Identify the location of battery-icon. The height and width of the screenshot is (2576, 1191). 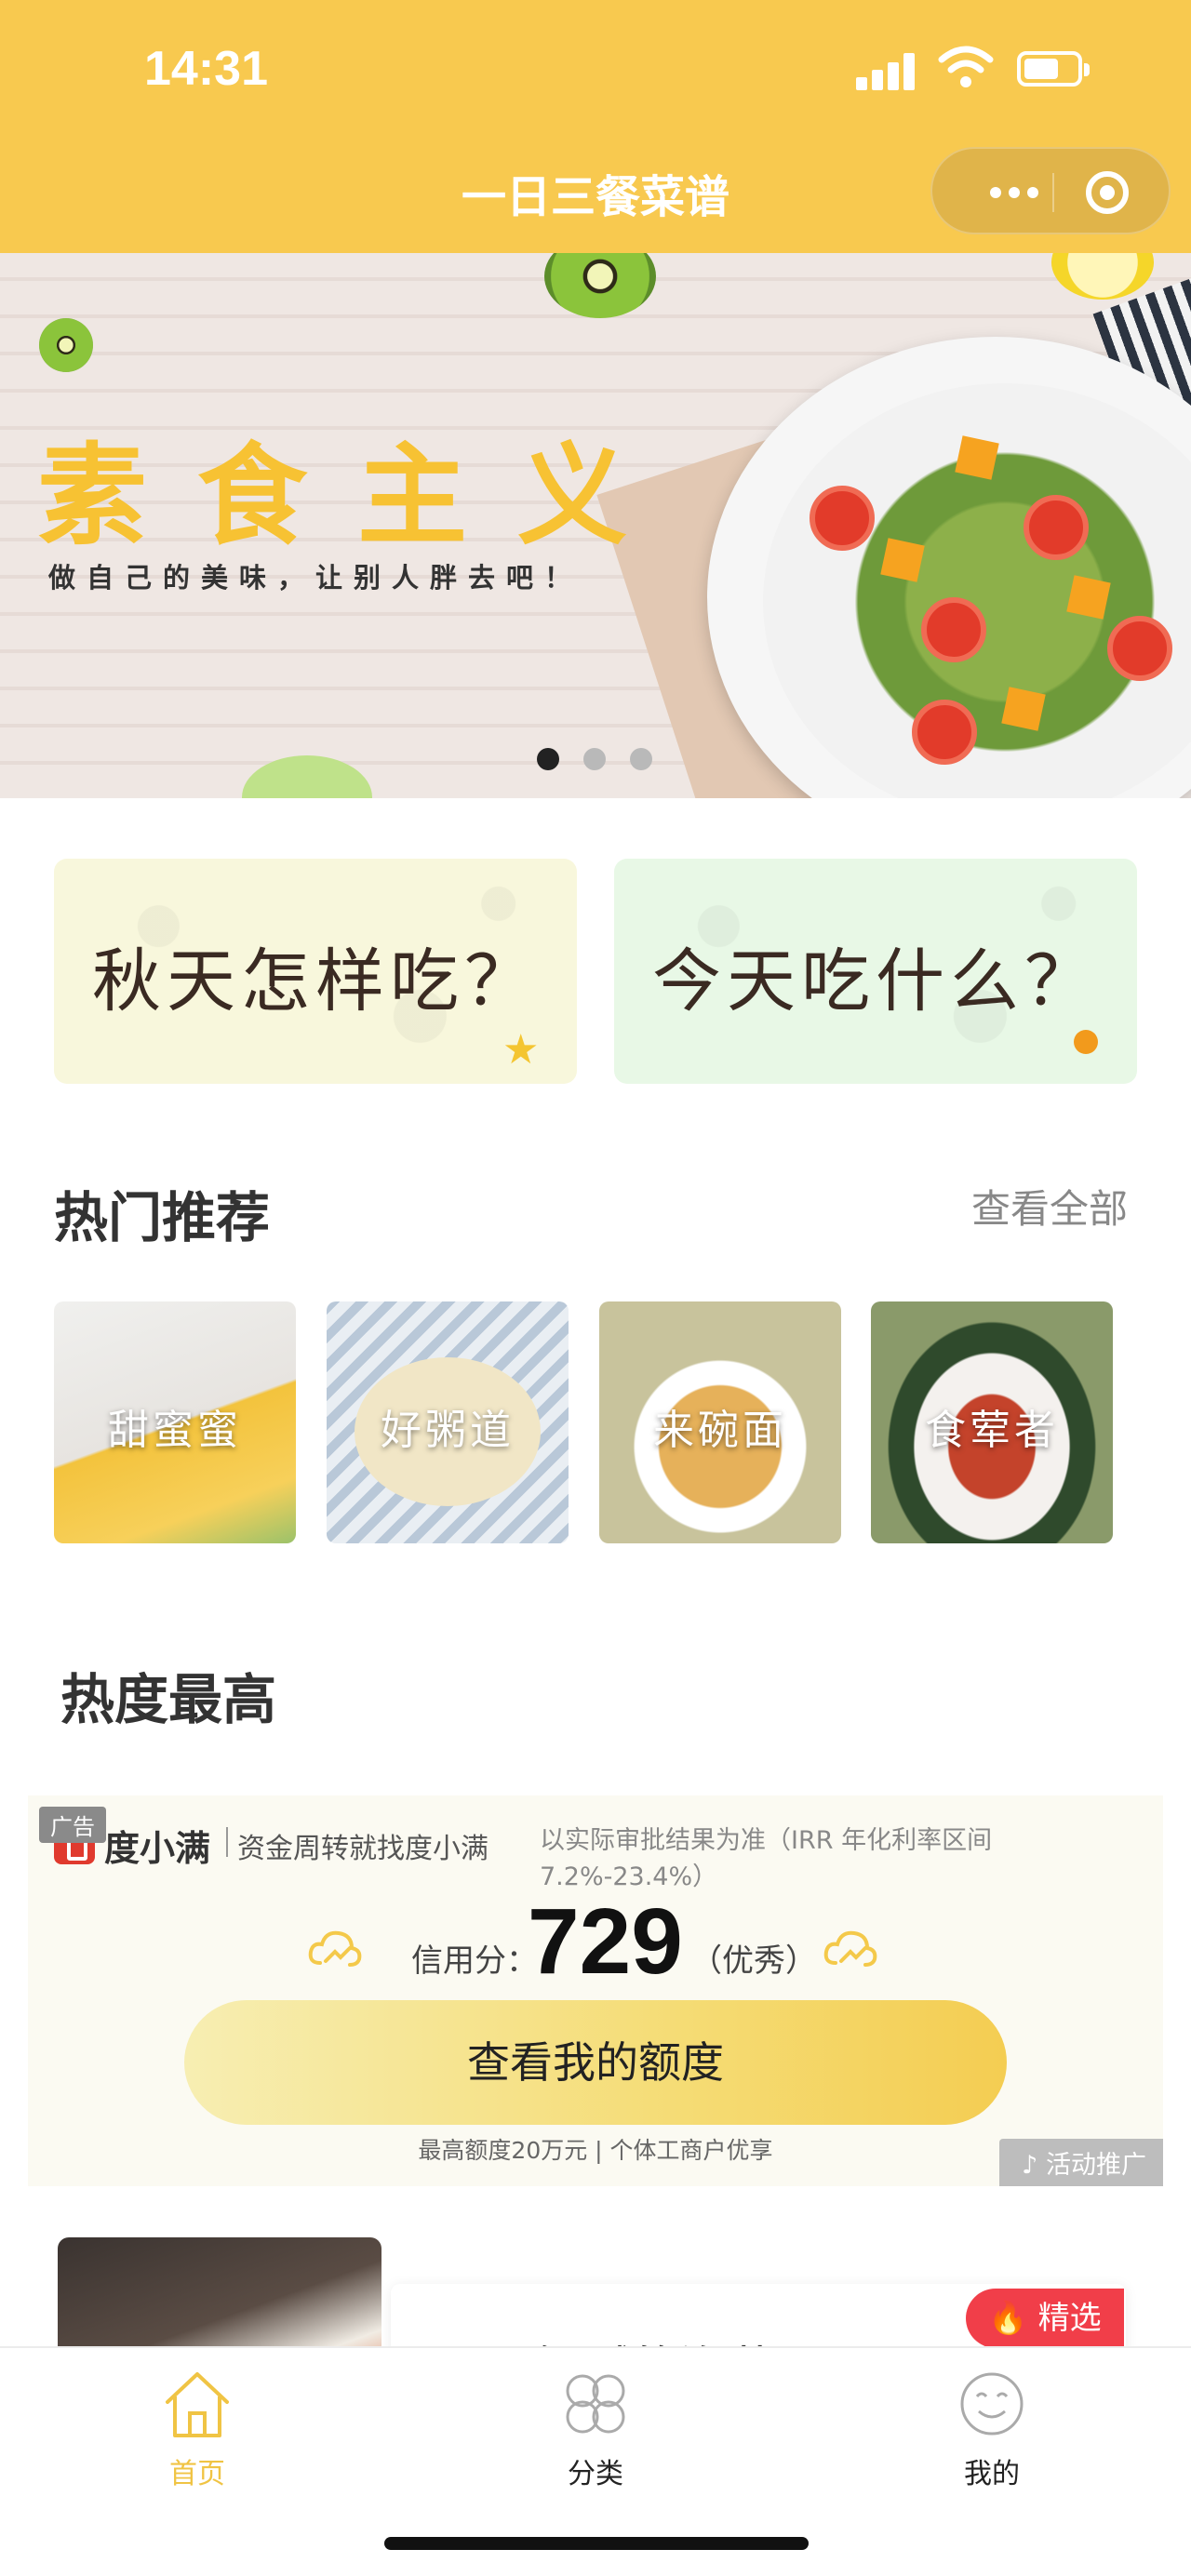
(1053, 69).